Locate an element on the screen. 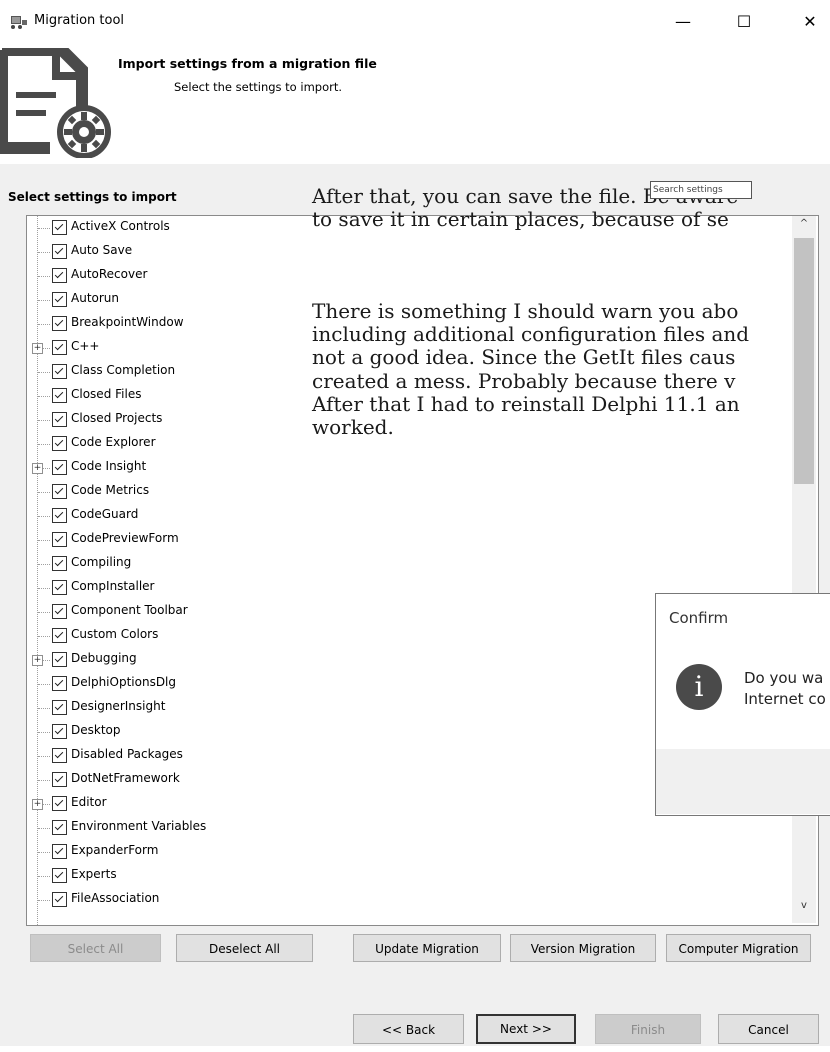 Image resolution: width=830 pixels, height=1052 pixels. minimize-button: — is located at coordinates (683, 22).